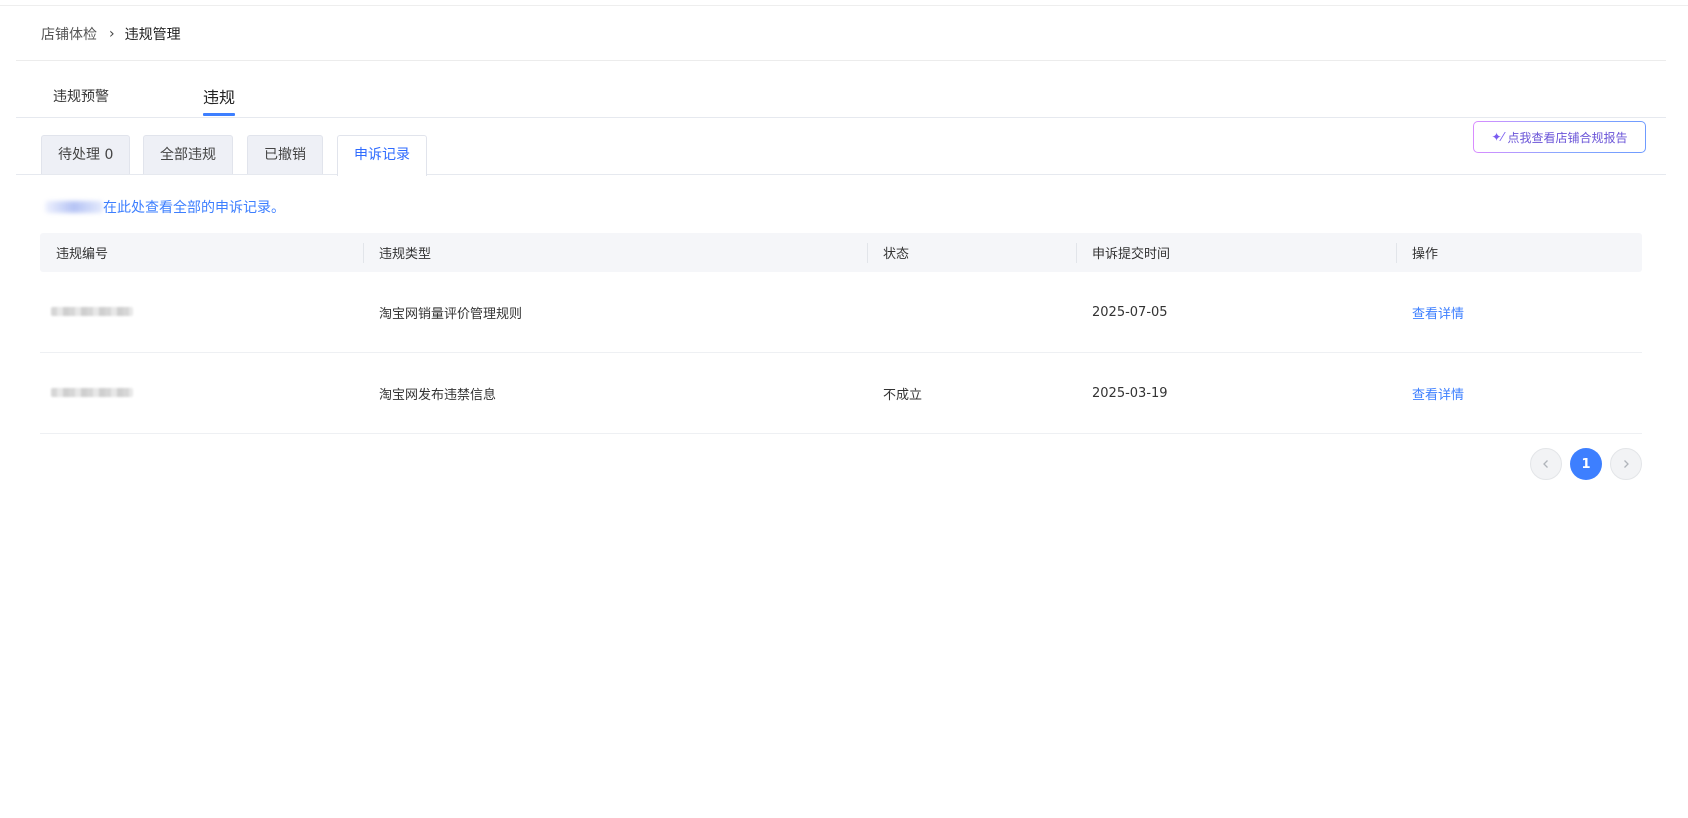  I want to click on chevron-right-icon, so click(1626, 464).